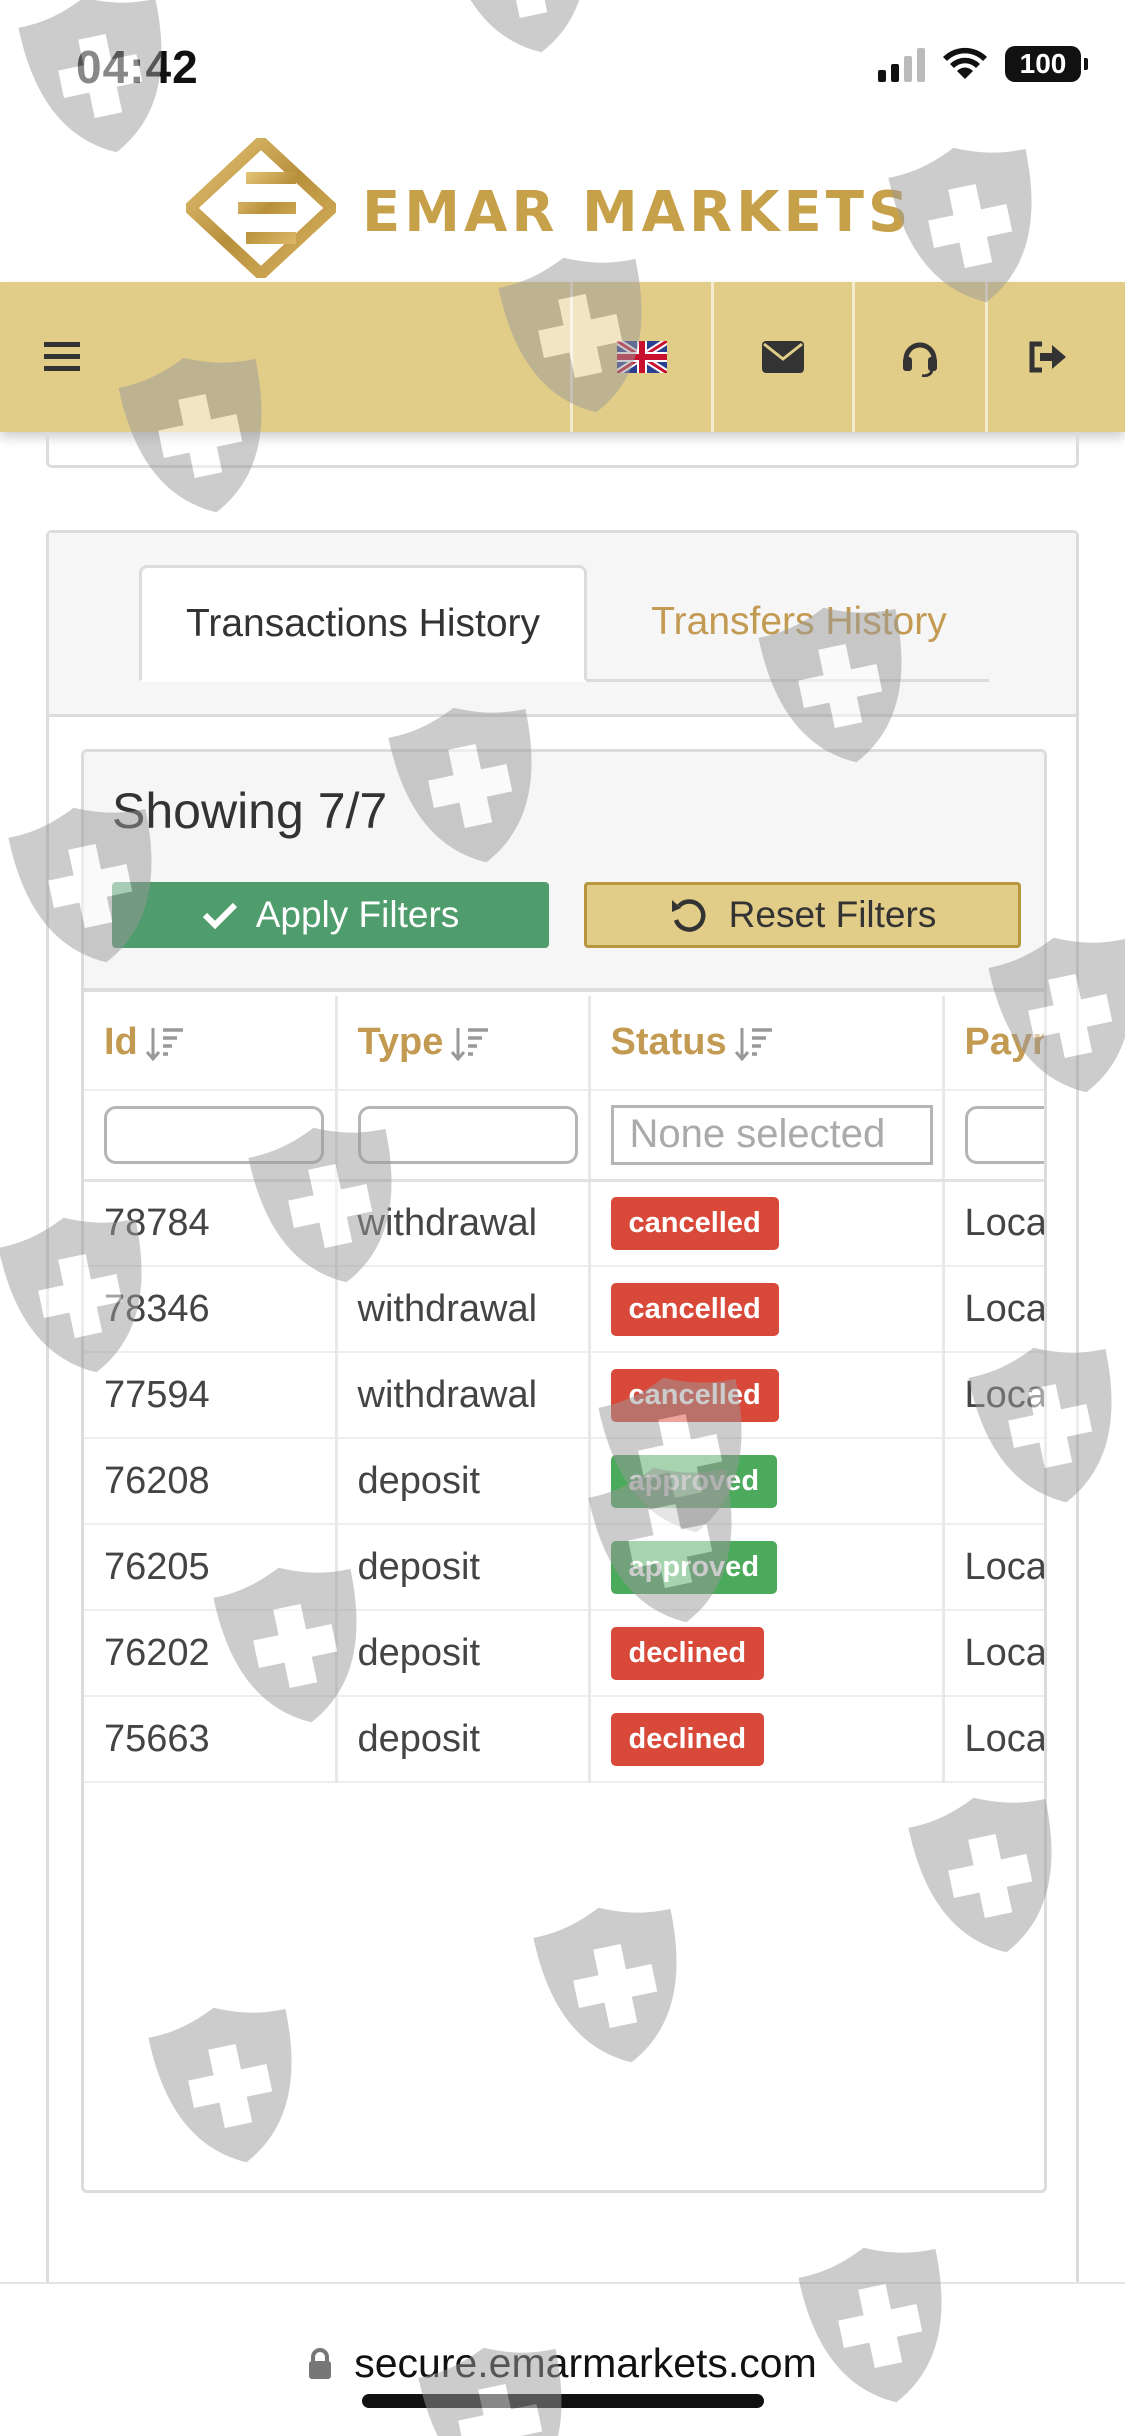 This screenshot has height=2436, width=1125. What do you see at coordinates (687, 1739) in the screenshot?
I see `status-badge: declined` at bounding box center [687, 1739].